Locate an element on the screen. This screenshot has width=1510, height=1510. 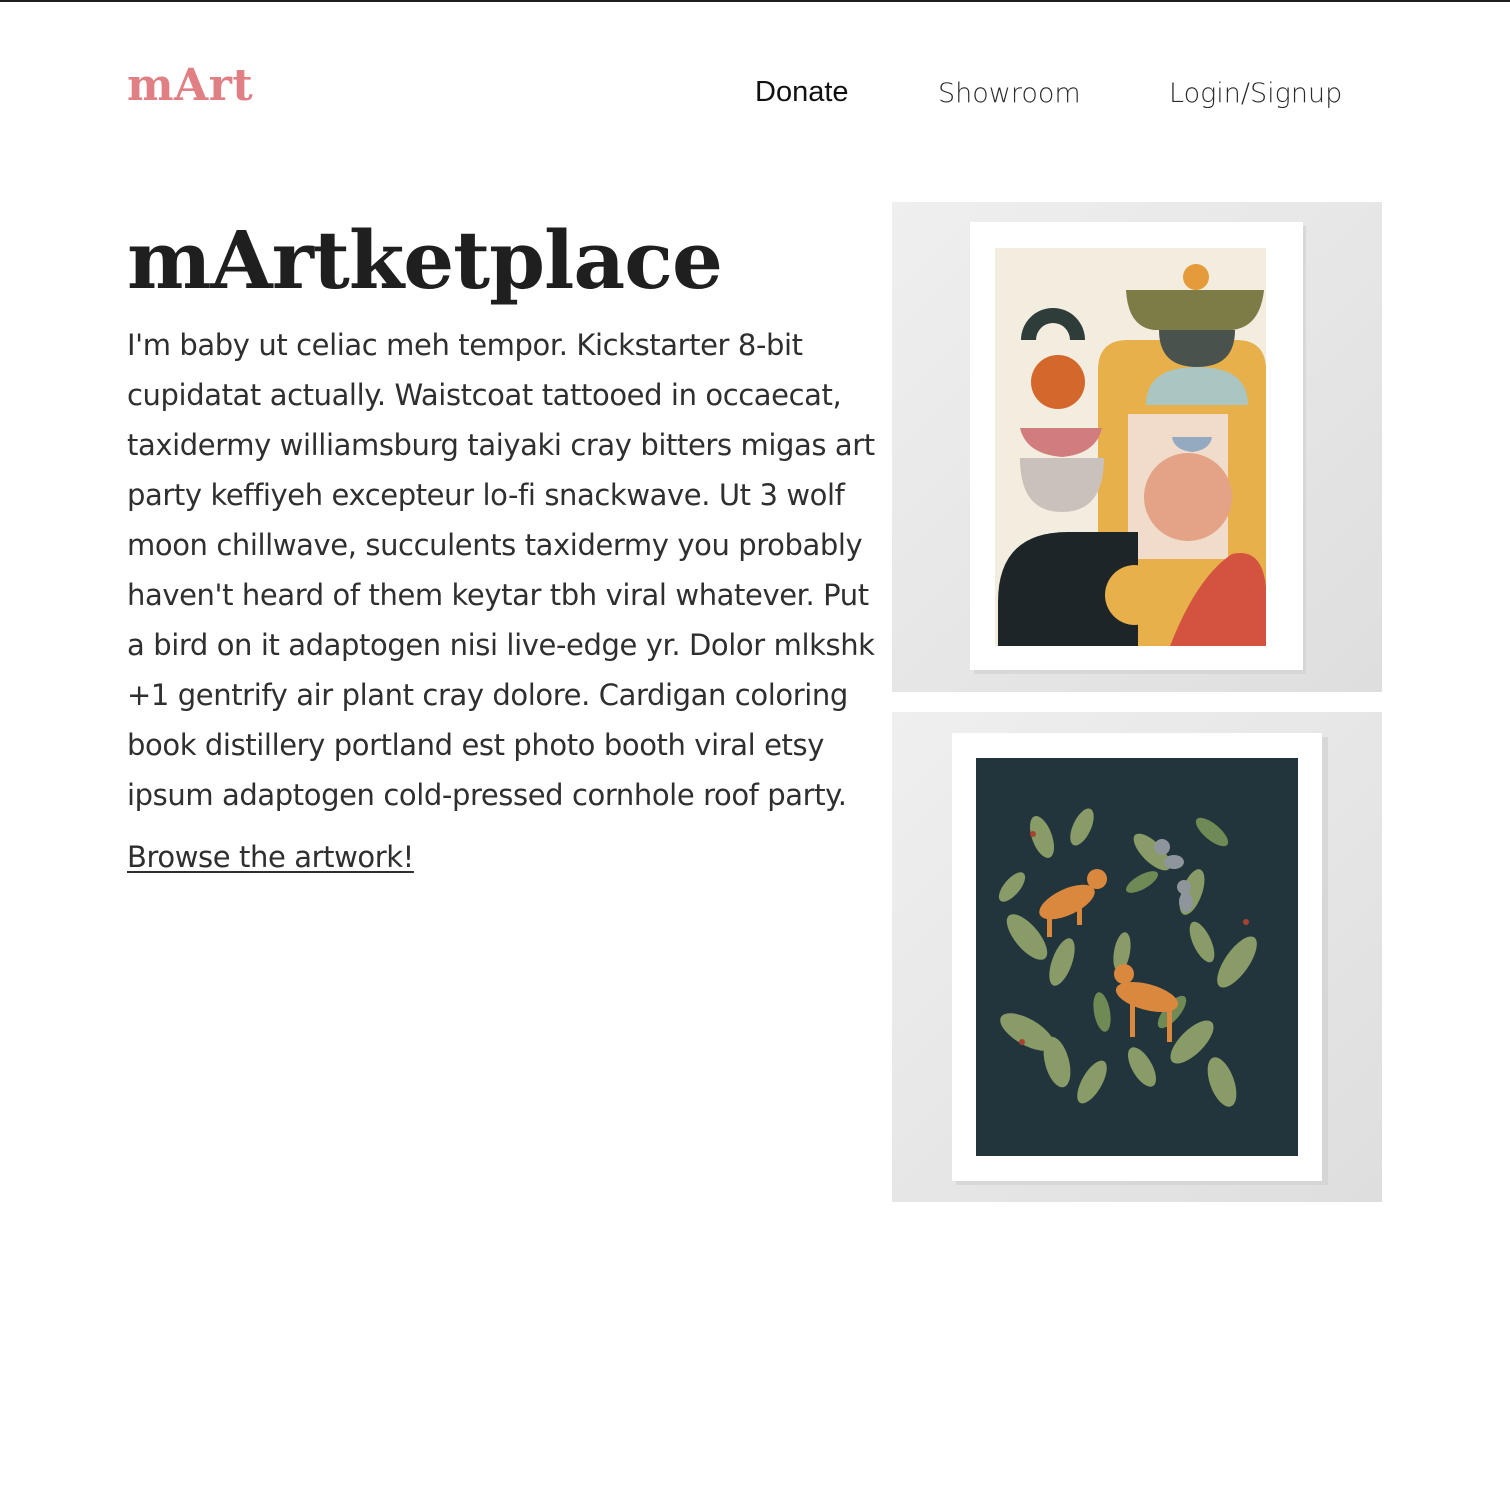
browse-artwork-link: Browse the artwork! is located at coordinates (270, 857).